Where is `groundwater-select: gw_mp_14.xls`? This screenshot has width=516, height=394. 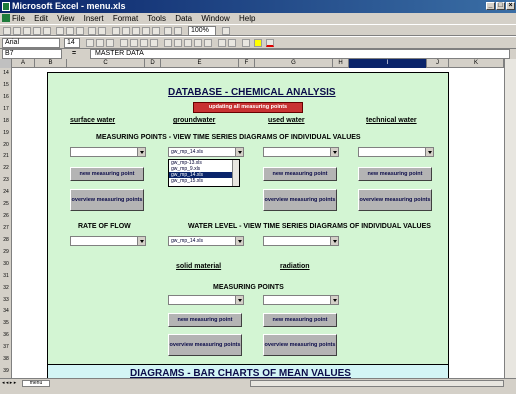 groundwater-select: gw_mp_14.xls is located at coordinates (206, 152).